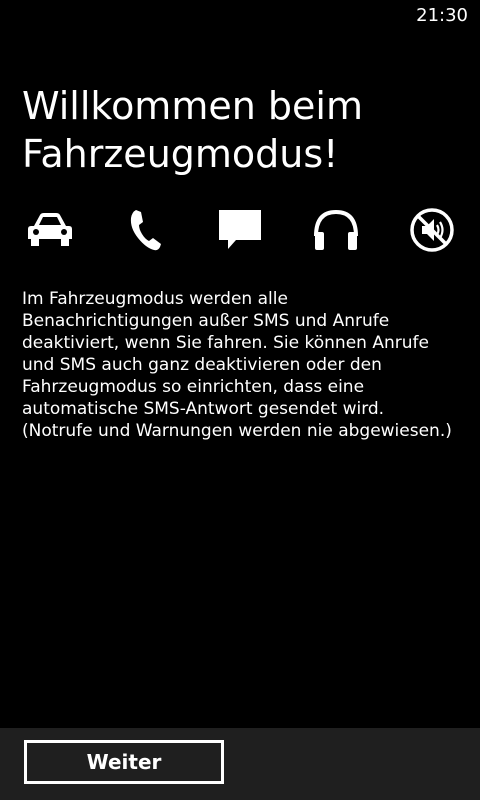 The width and height of the screenshot is (480, 800). What do you see at coordinates (192, 130) in the screenshot?
I see `page-title: Willkommen beim Fahrzeugmodus!` at bounding box center [192, 130].